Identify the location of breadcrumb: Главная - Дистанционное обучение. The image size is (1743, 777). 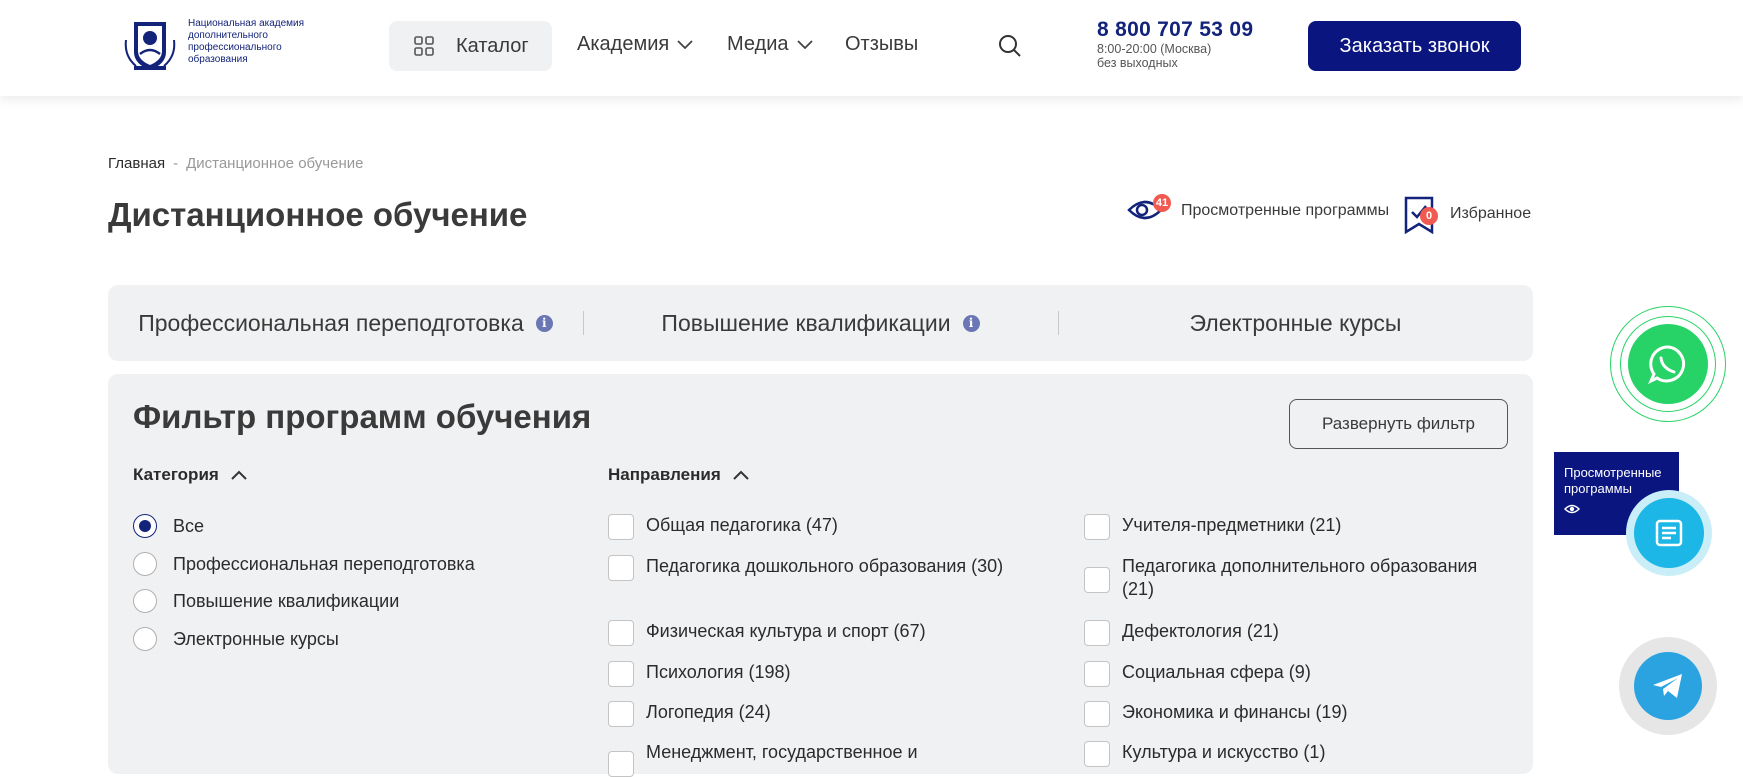
(235, 163).